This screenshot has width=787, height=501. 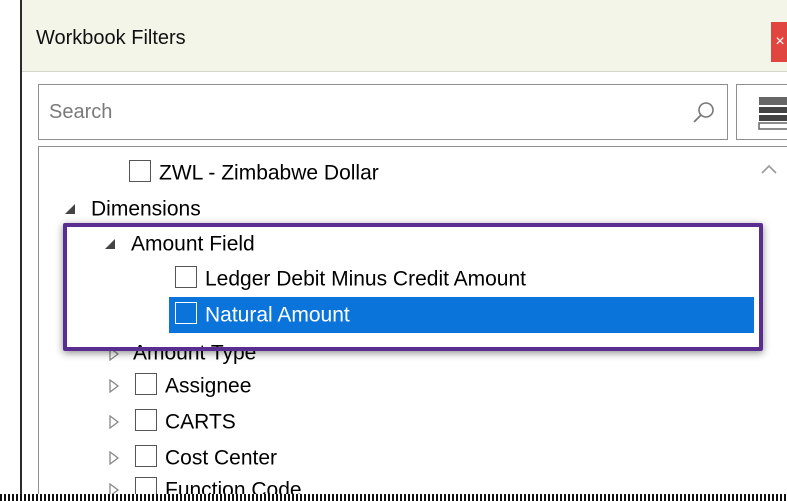 I want to click on search-box, so click(x=383, y=112).